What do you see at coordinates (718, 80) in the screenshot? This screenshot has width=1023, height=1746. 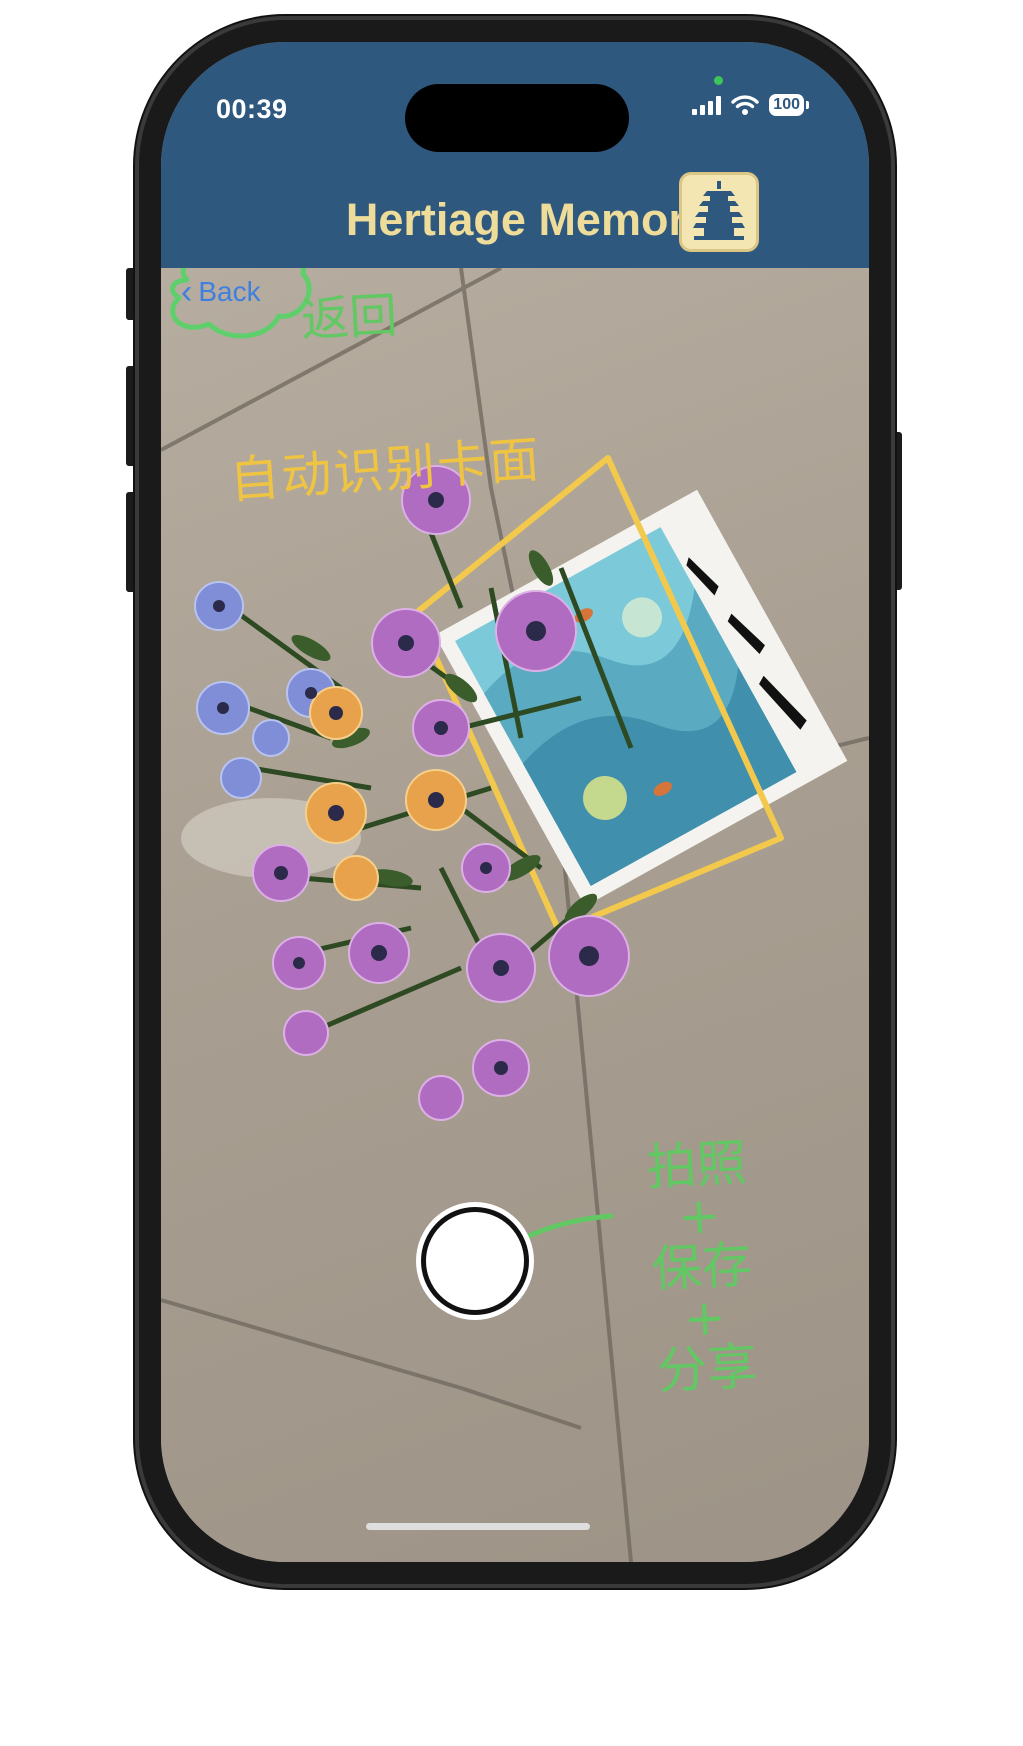 I see `camera-in-use-dot` at bounding box center [718, 80].